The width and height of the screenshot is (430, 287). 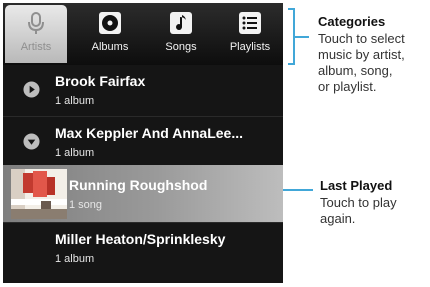 I want to click on tab-albums-label: Albums, so click(x=110, y=47).